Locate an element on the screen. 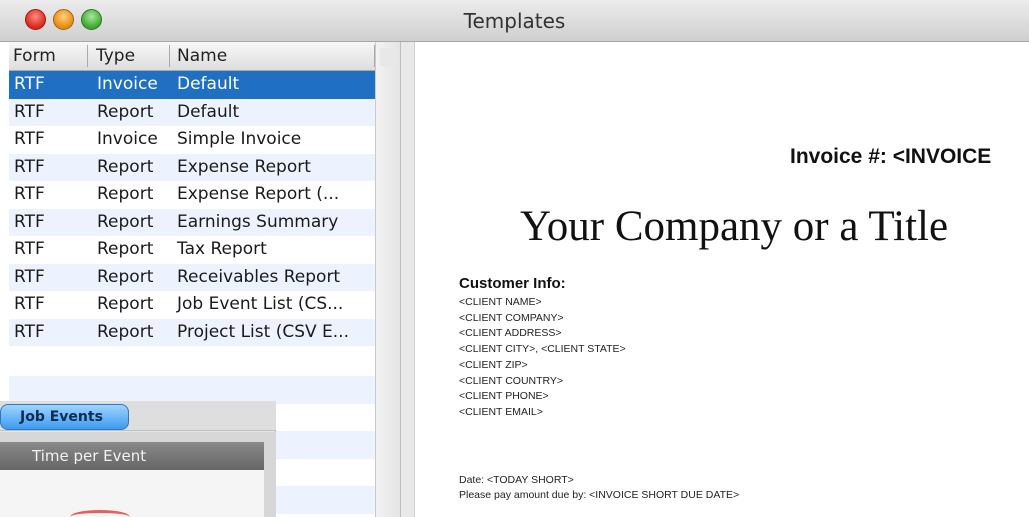 The height and width of the screenshot is (517, 1029). table-row: RTF Report Default is located at coordinates (192, 112).